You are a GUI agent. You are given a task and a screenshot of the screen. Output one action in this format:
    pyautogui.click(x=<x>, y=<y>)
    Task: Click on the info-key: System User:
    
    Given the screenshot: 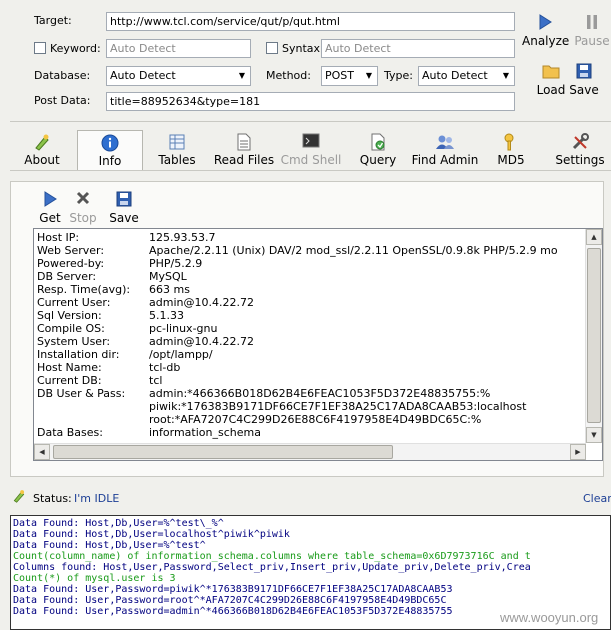 What is the action you would take?
    pyautogui.click(x=74, y=341)
    